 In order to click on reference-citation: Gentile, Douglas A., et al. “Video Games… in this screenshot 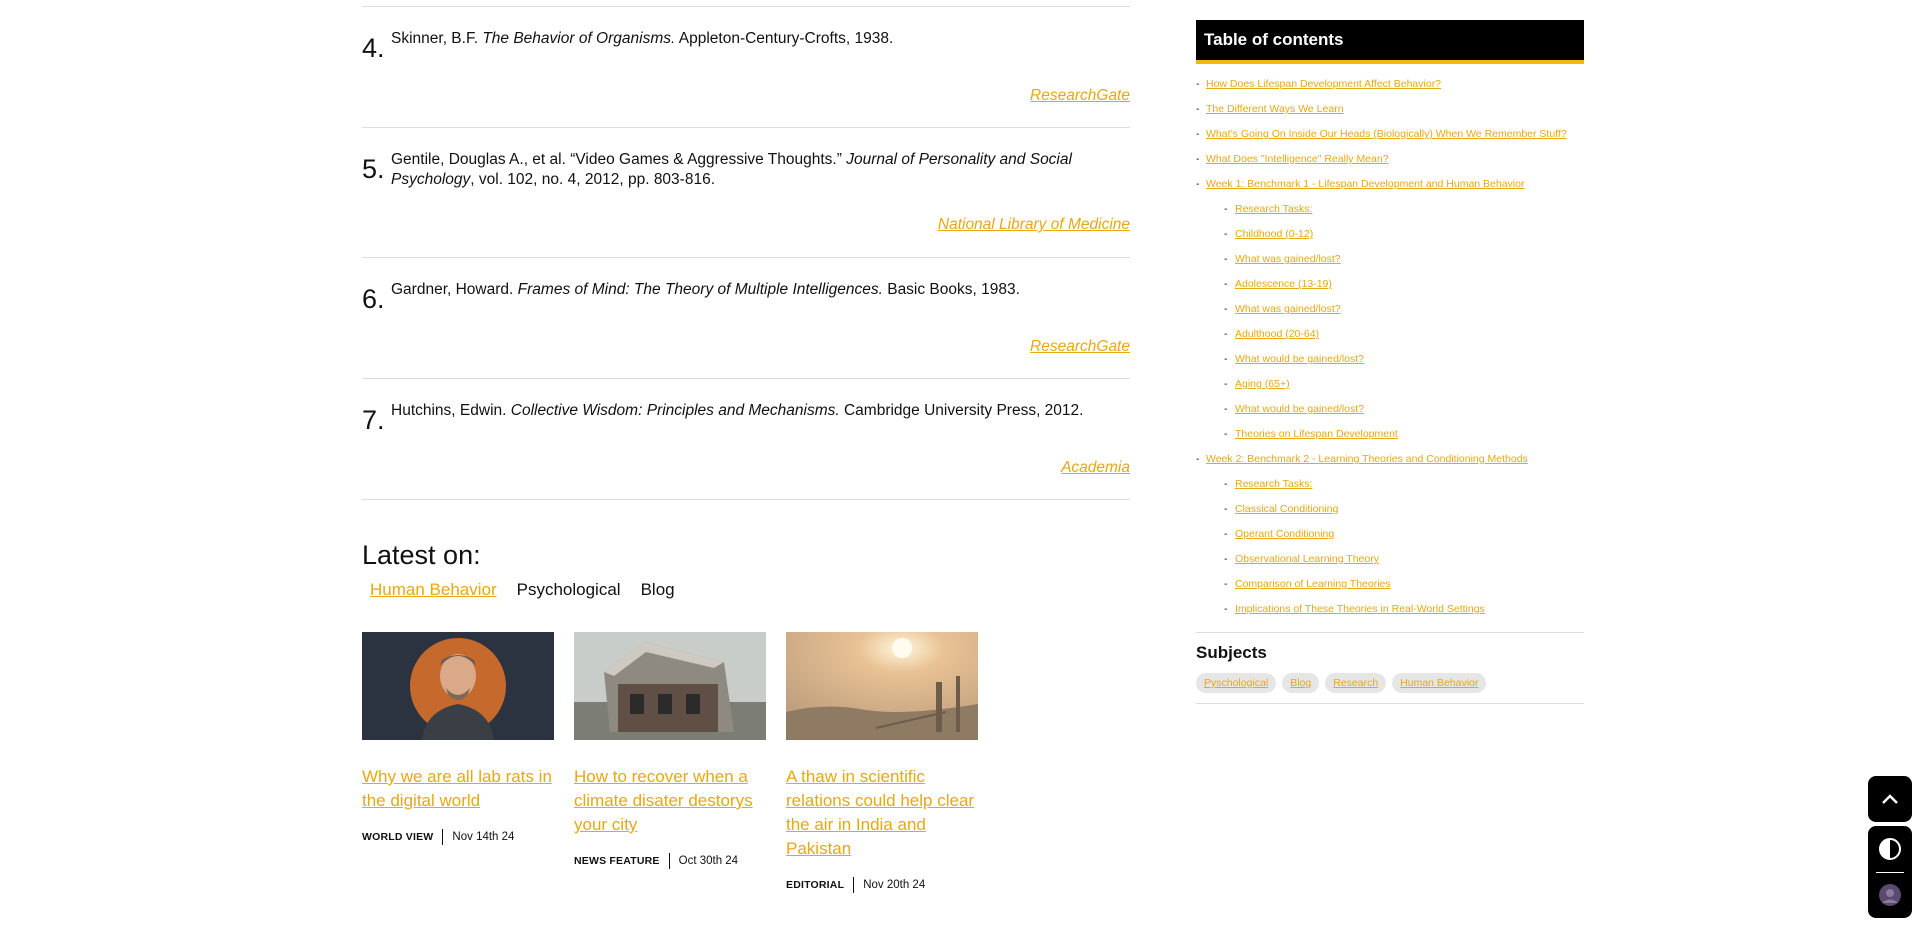, I will do `click(741, 170)`.